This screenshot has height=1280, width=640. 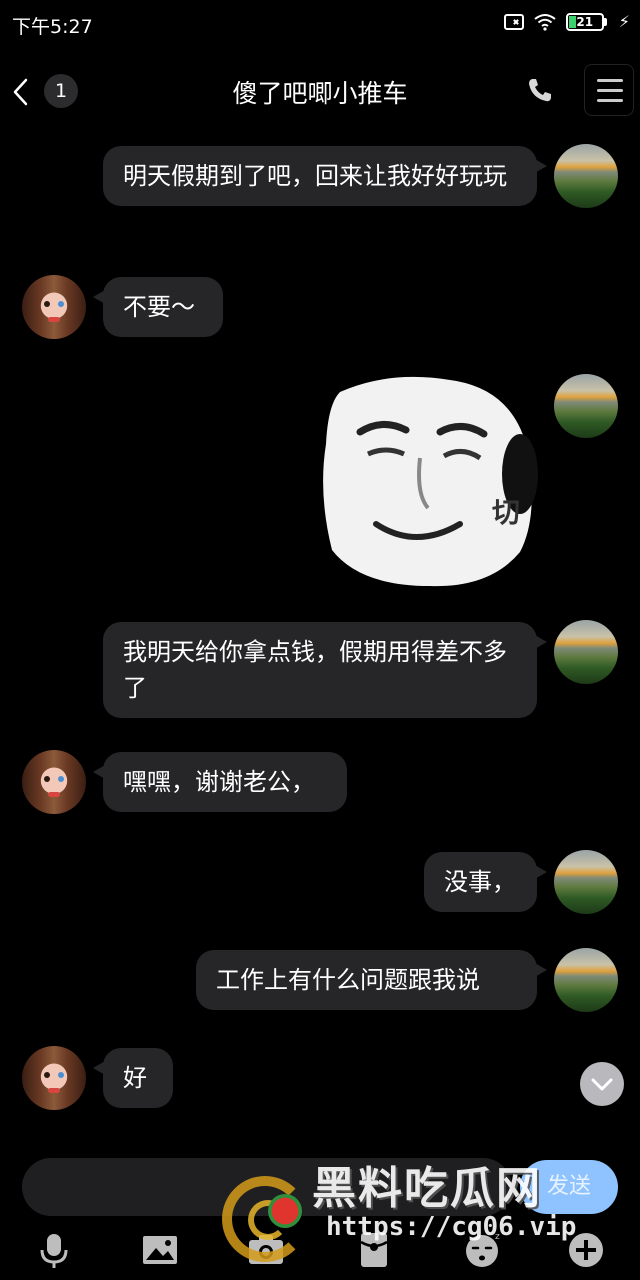 What do you see at coordinates (220, 782) in the screenshot?
I see `message-bubble-received: 嘿嘿，谢谢老公，` at bounding box center [220, 782].